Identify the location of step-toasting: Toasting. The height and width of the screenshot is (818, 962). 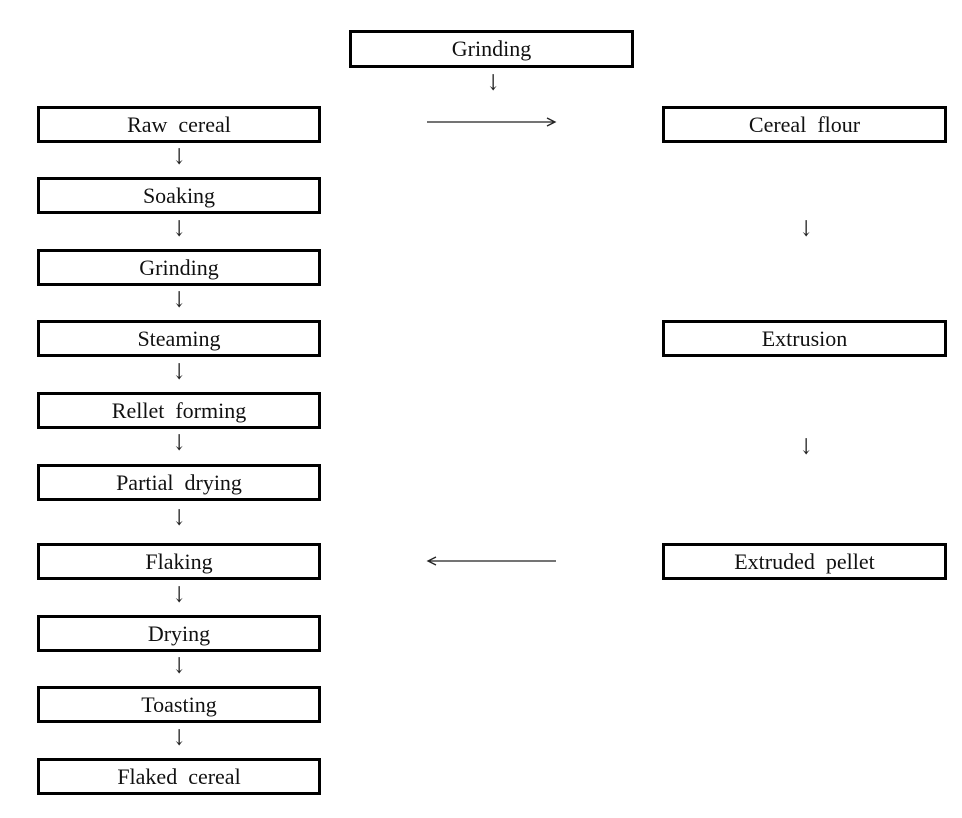
(179, 704).